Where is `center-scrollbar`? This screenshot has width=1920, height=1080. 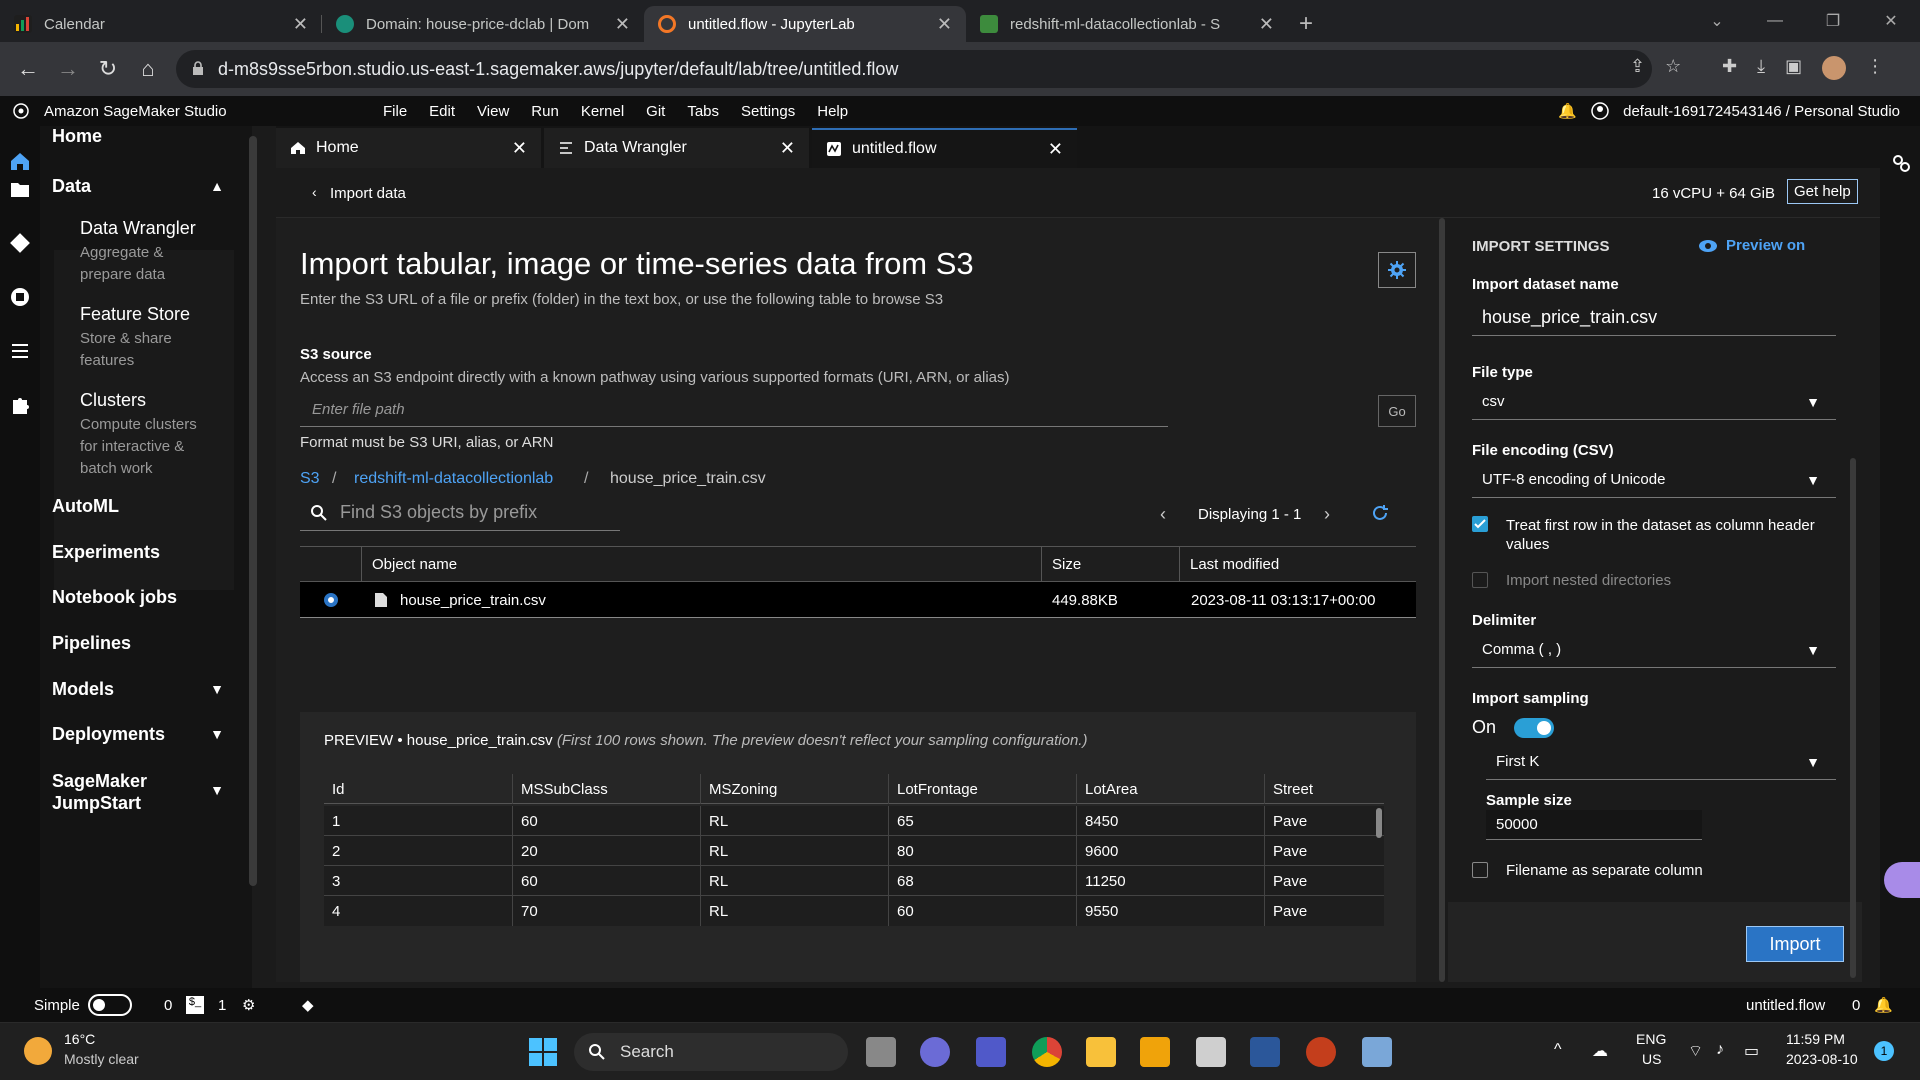
center-scrollbar is located at coordinates (1442, 600).